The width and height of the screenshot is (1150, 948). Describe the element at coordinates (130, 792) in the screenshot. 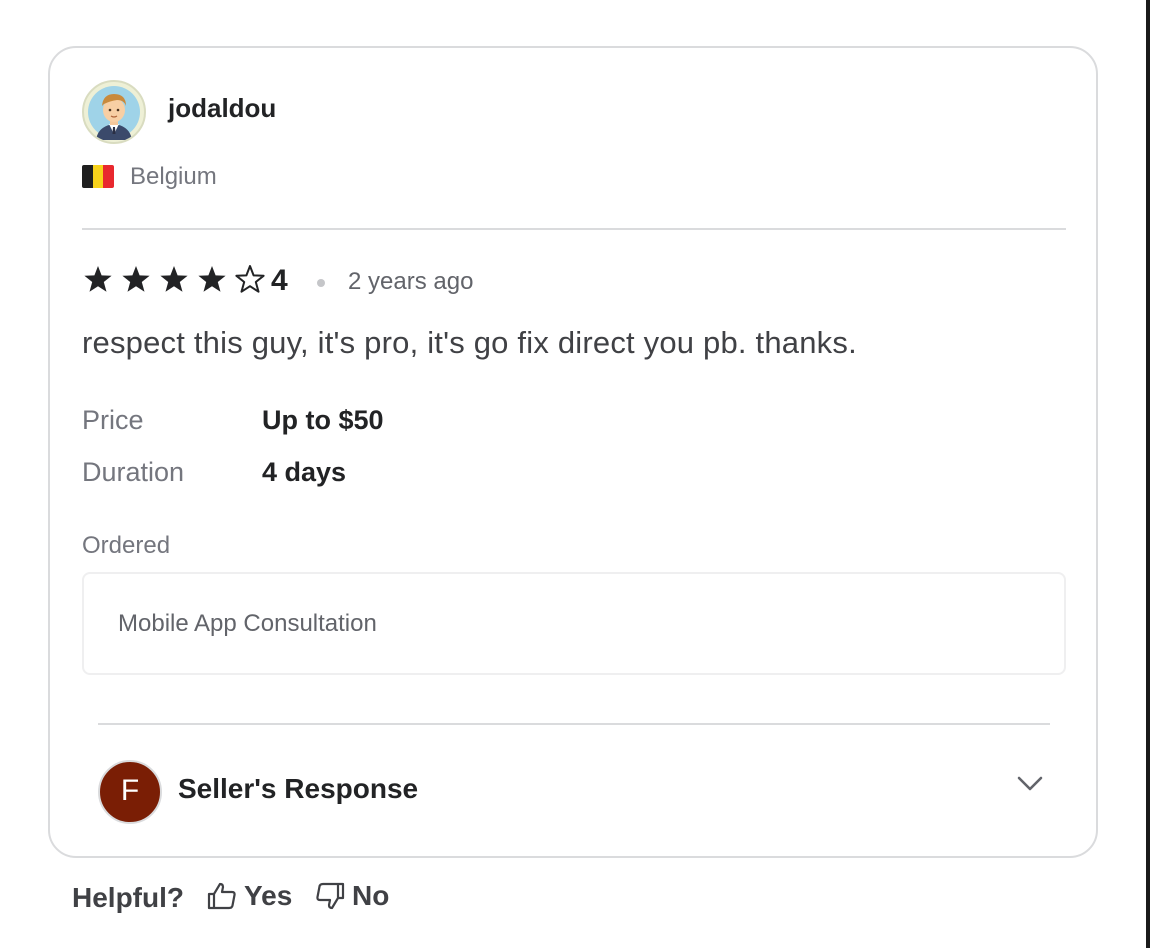

I see `seller-avatar: F` at that location.